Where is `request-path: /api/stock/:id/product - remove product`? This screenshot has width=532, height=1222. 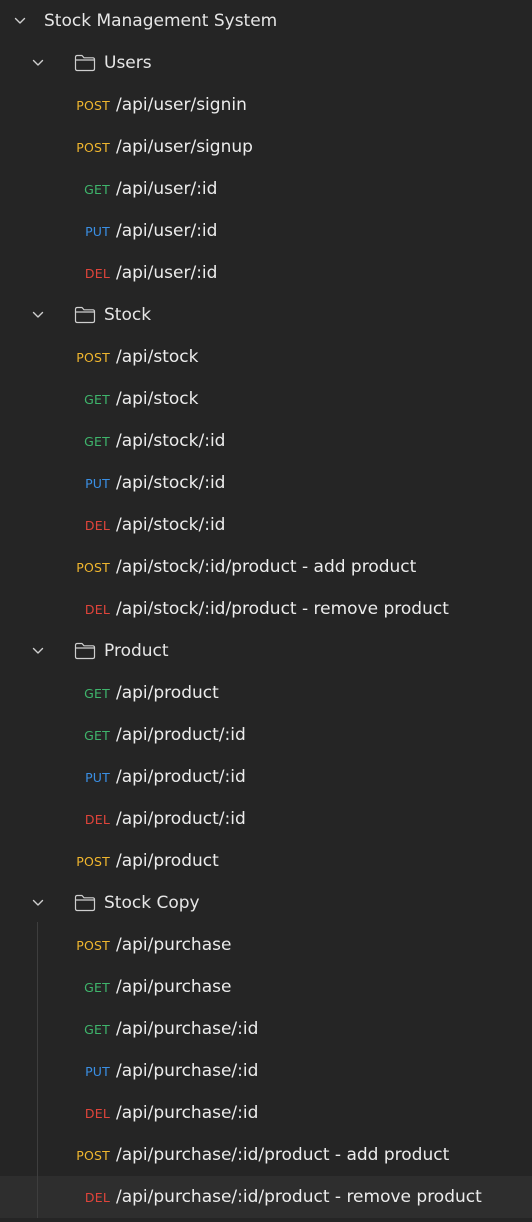
request-path: /api/stock/:id/product - remove product is located at coordinates (282, 609).